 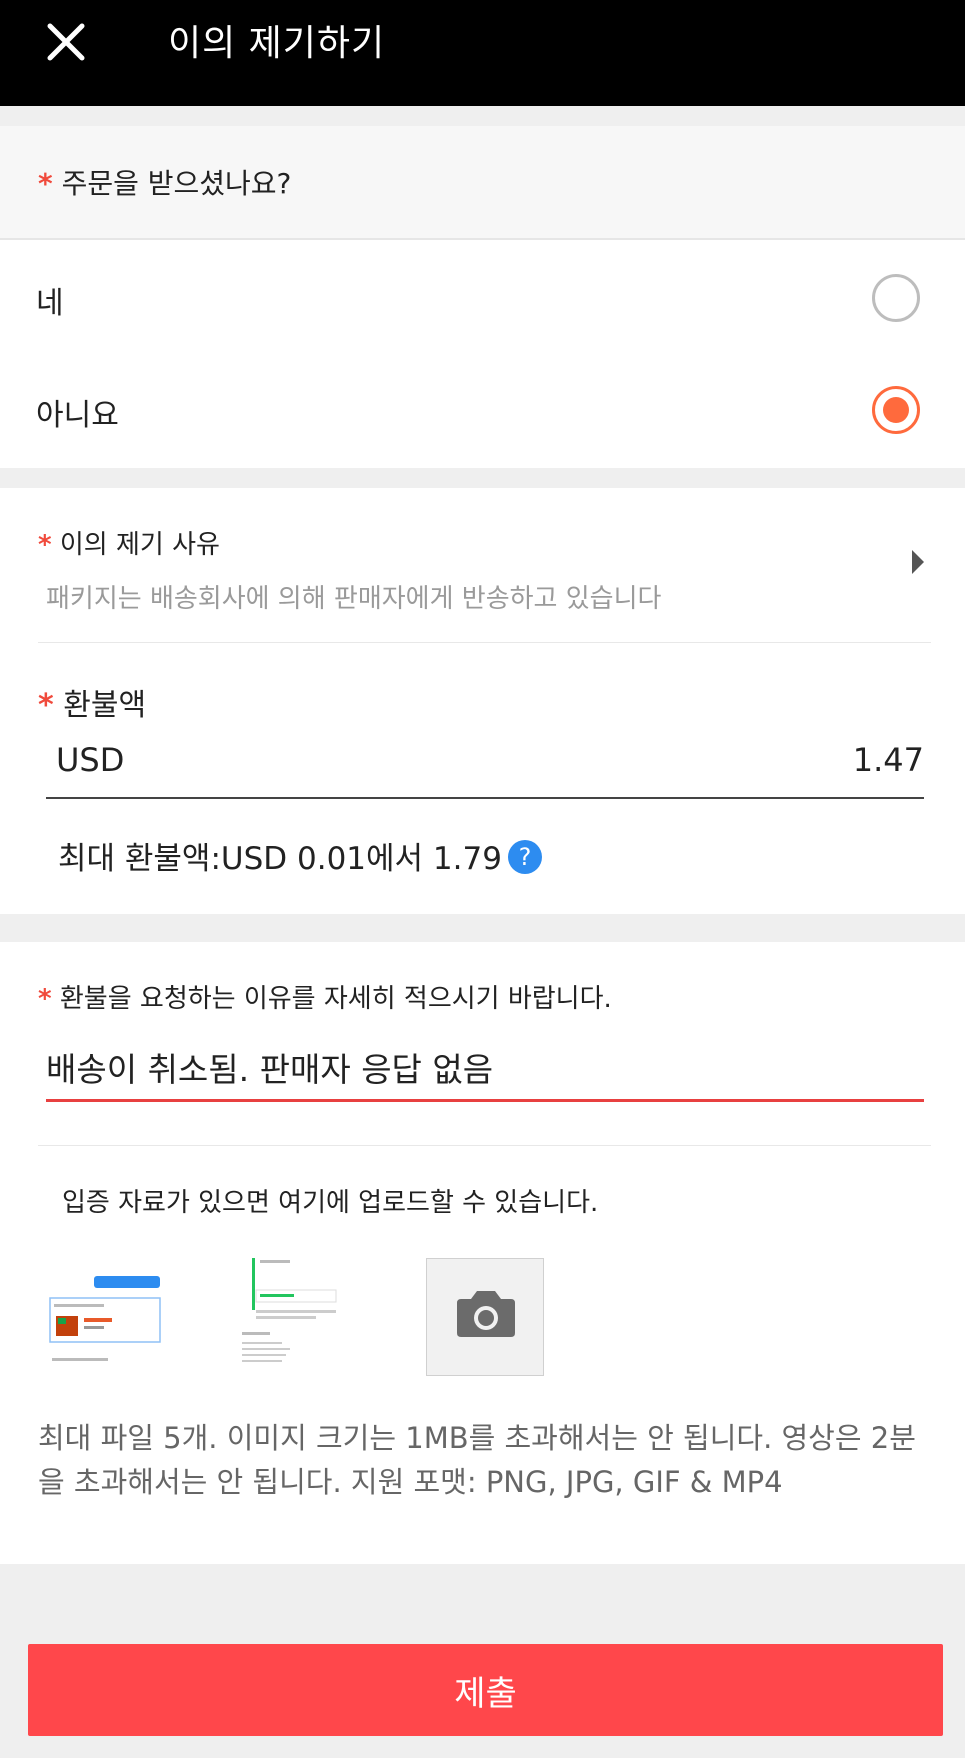 I want to click on close-icon, so click(x=66, y=42).